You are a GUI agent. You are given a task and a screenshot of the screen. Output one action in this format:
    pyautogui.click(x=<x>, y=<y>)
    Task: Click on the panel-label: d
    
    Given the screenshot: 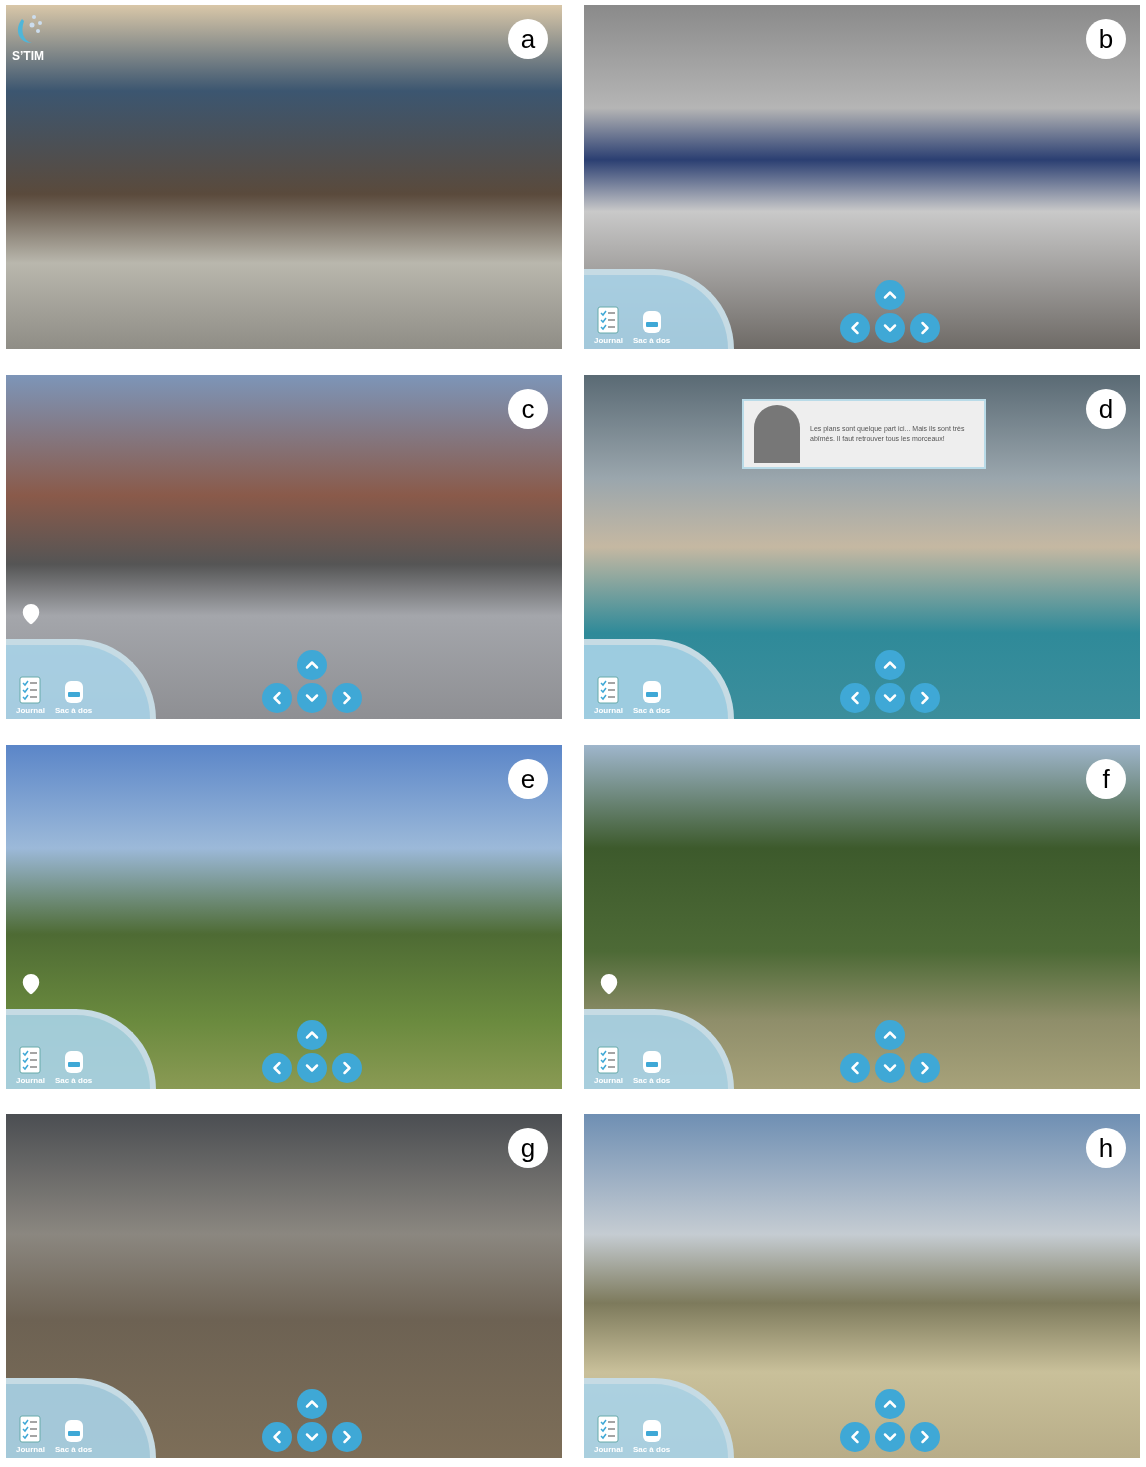 What is the action you would take?
    pyautogui.click(x=1106, y=408)
    